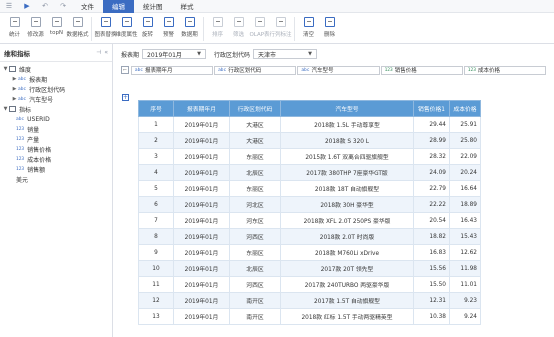 The height and width of the screenshot is (337, 554). I want to click on table-row: 10 2019年01月 北辰区 2017款 20T 领先型 15.56 11.98, so click(309, 268).